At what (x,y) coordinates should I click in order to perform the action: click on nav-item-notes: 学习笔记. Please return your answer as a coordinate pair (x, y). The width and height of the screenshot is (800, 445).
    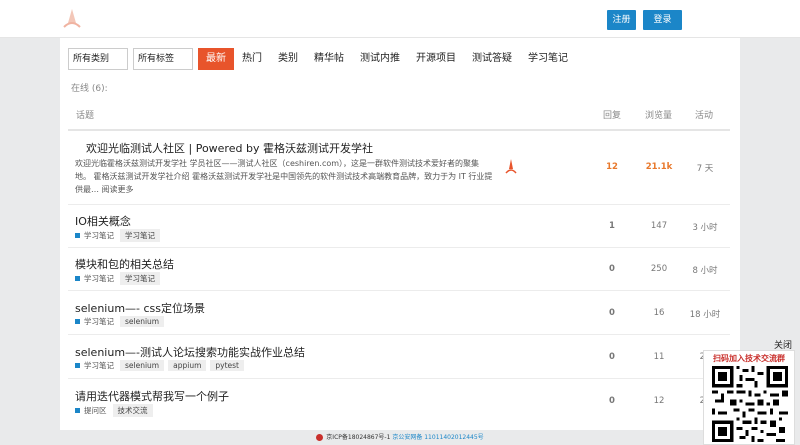
    Looking at the image, I should click on (548, 59).